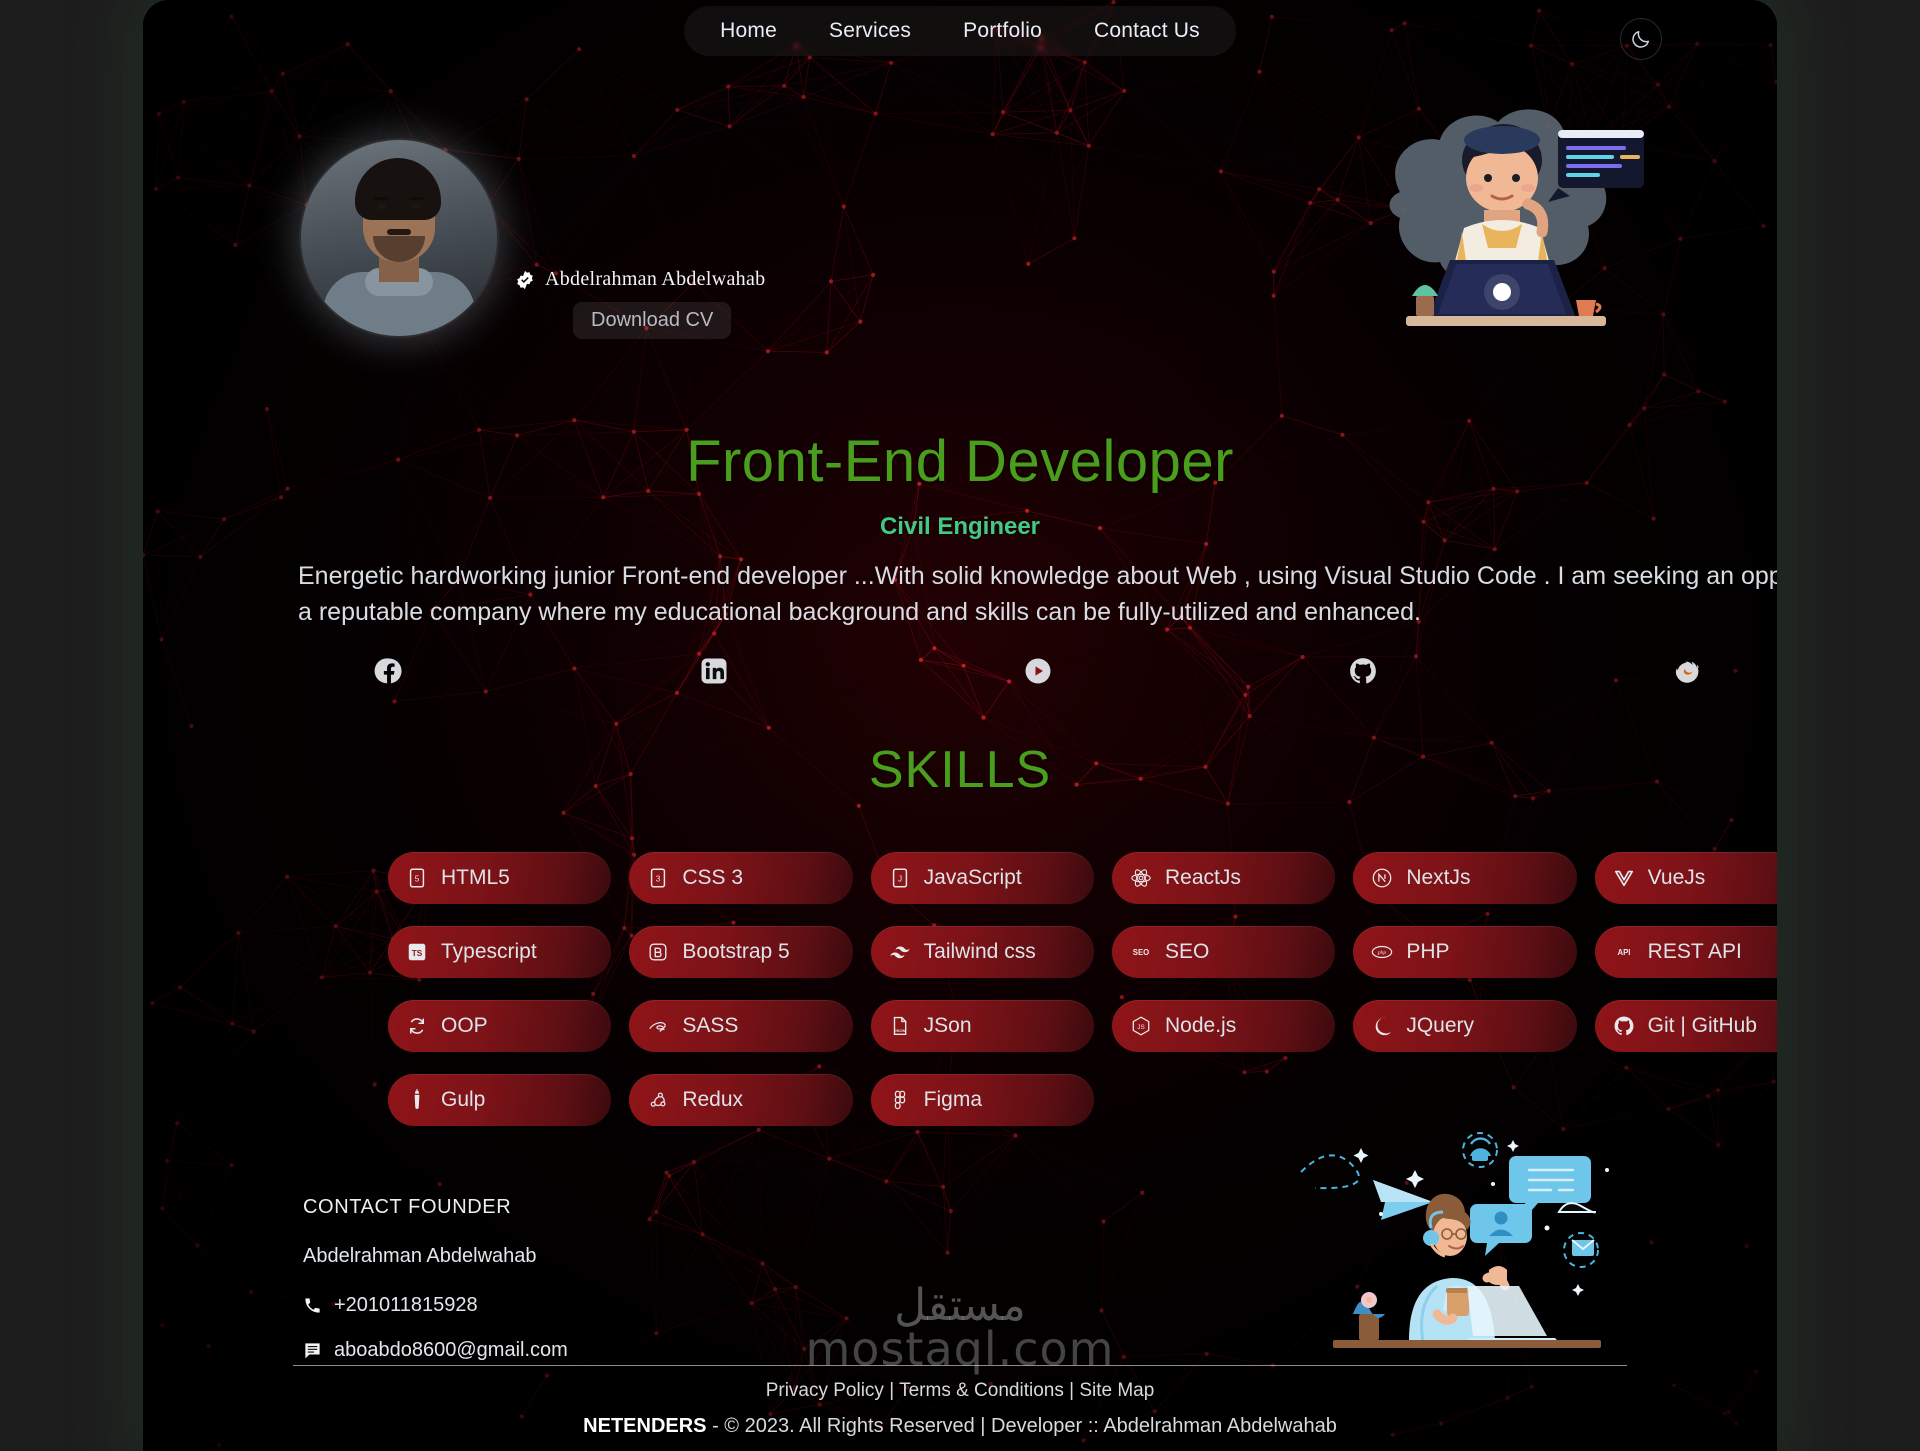 Image resolution: width=1920 pixels, height=1451 pixels. What do you see at coordinates (1223, 952) in the screenshot?
I see `skill-chip-seo: SEO SEO` at bounding box center [1223, 952].